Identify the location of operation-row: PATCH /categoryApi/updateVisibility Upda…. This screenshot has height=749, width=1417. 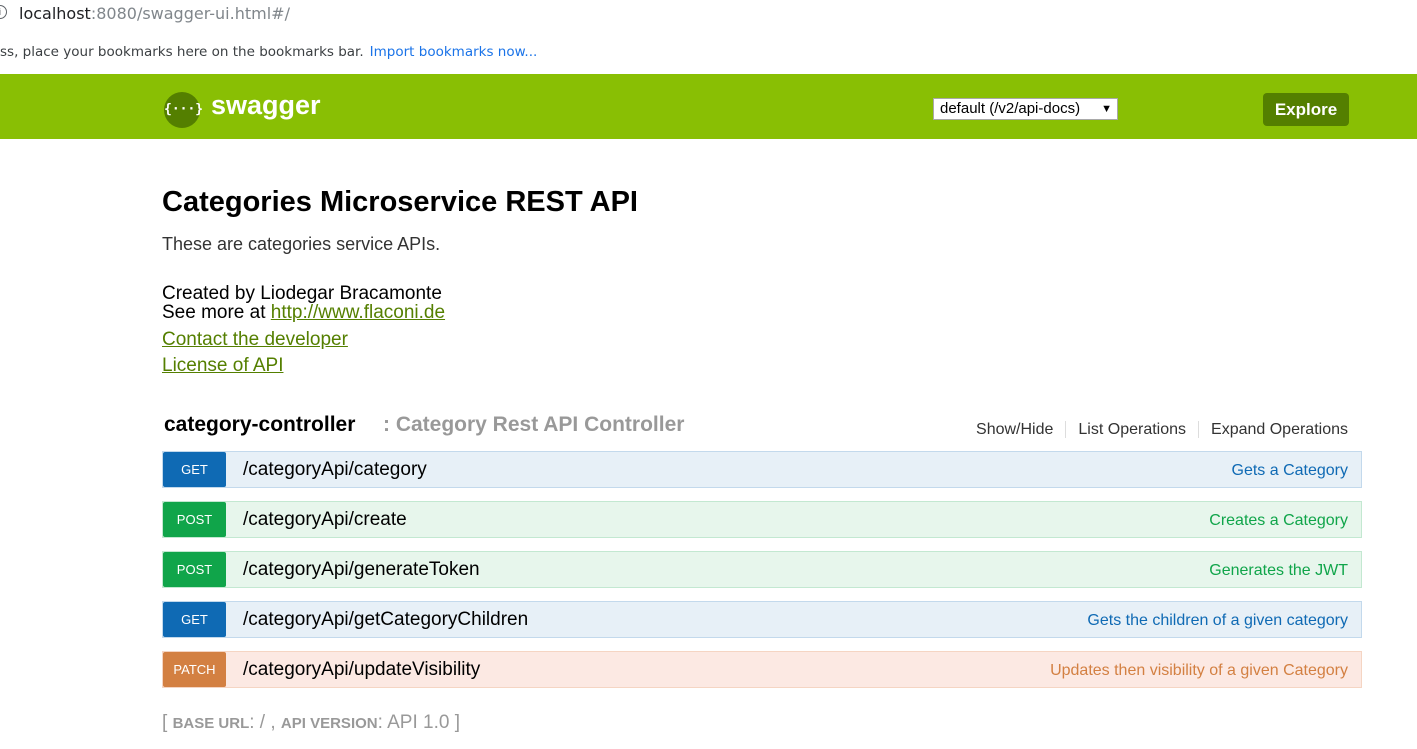
(762, 669).